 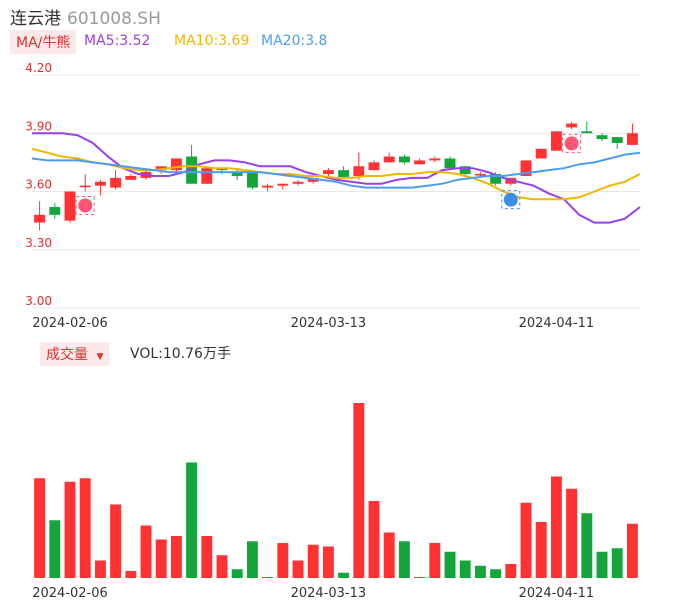 I want to click on y-tick-label: 3.90, so click(x=38, y=126).